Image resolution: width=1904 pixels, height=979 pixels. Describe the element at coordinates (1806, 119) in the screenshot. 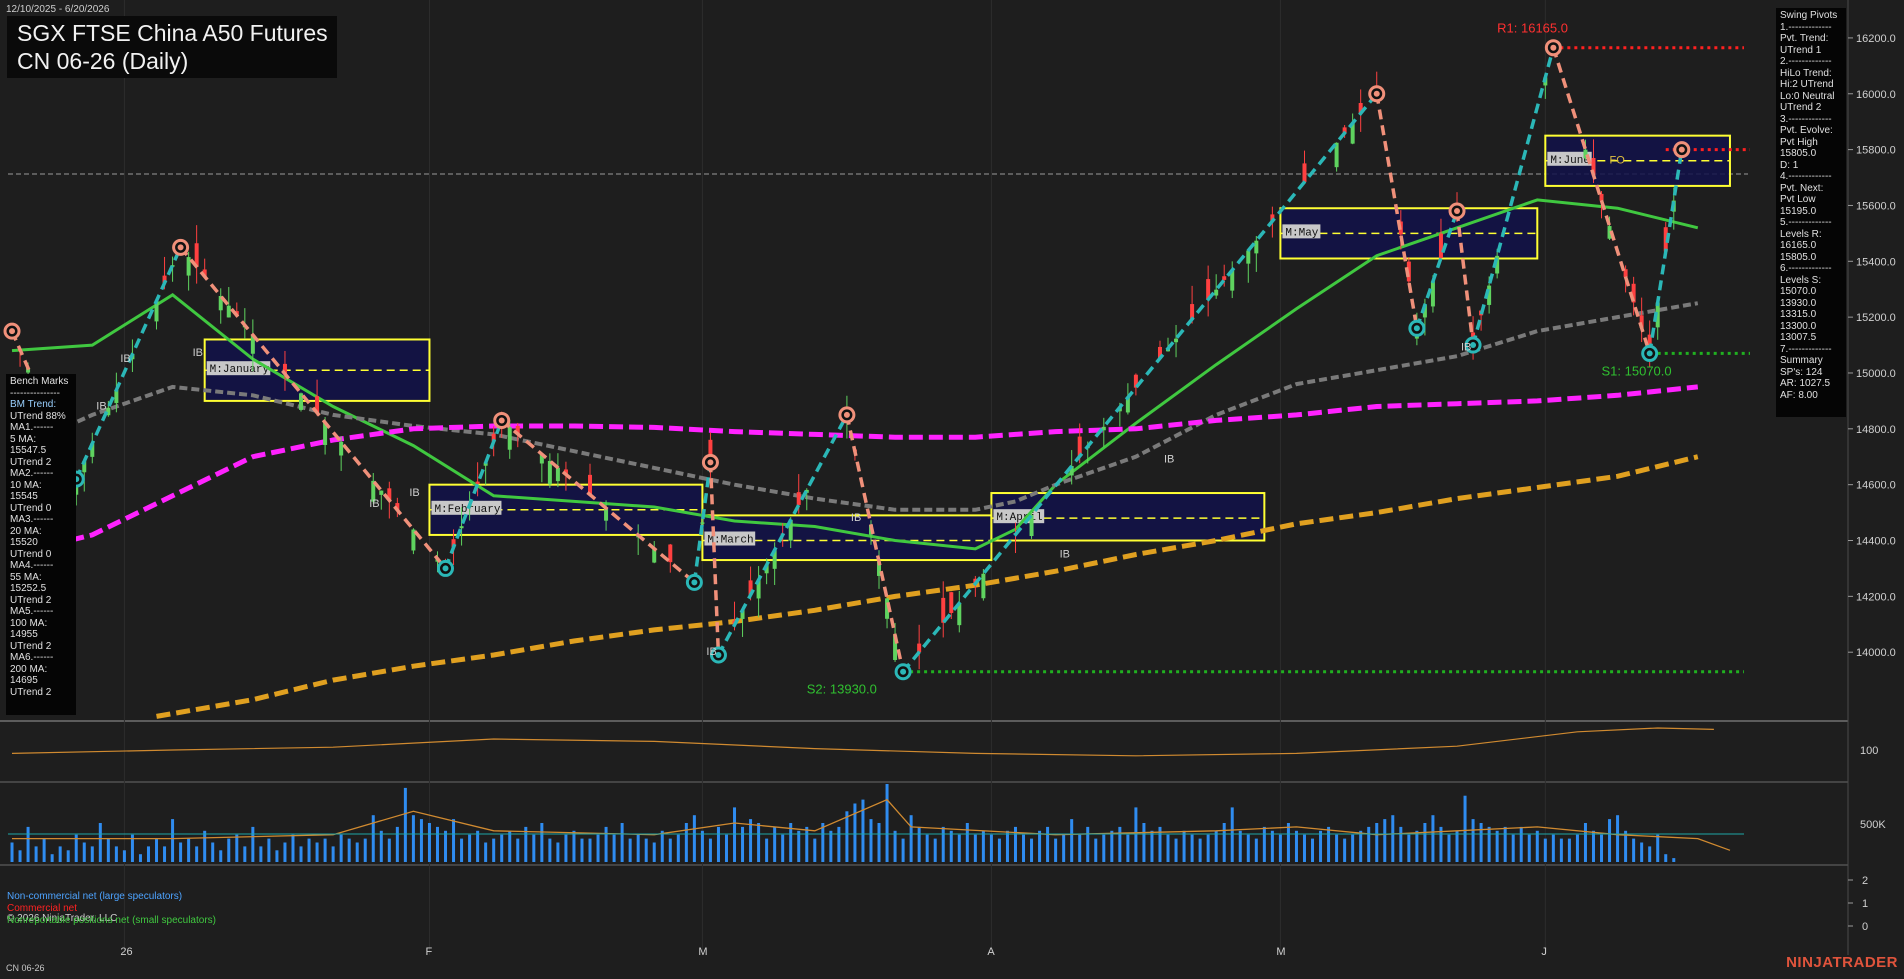

I see `swing-line: 3.-------------` at that location.